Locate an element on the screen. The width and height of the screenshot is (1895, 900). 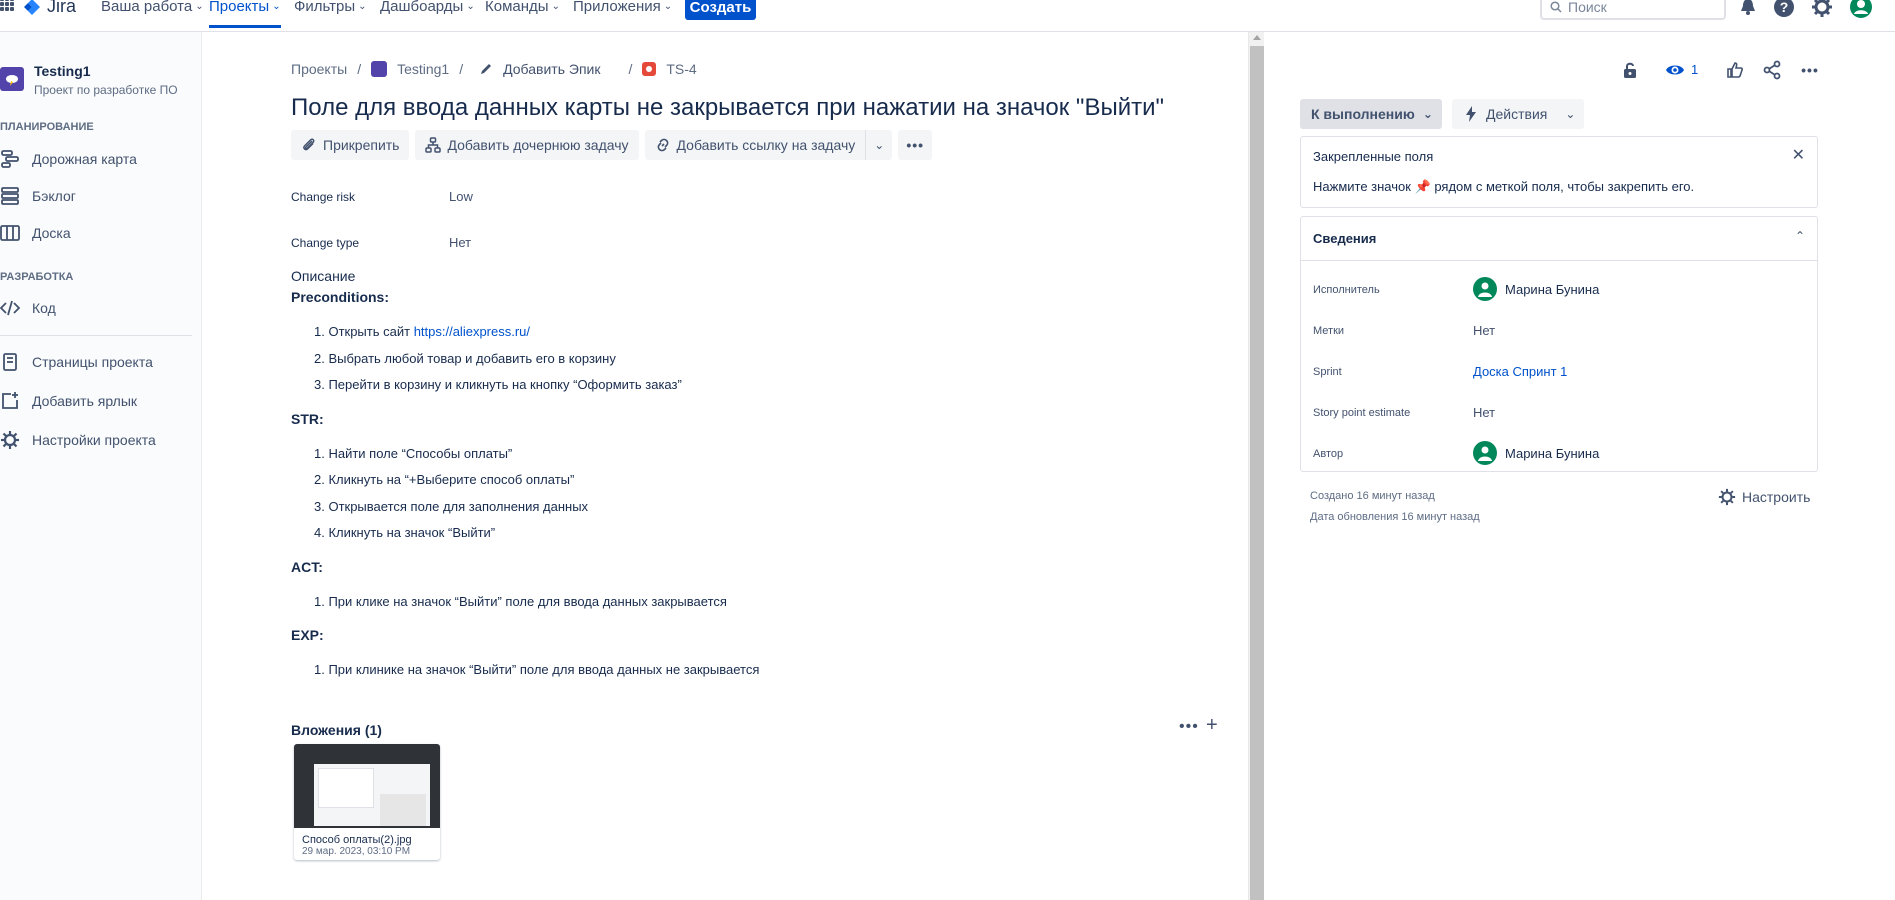
main-scrollbar is located at coordinates (1256, 466).